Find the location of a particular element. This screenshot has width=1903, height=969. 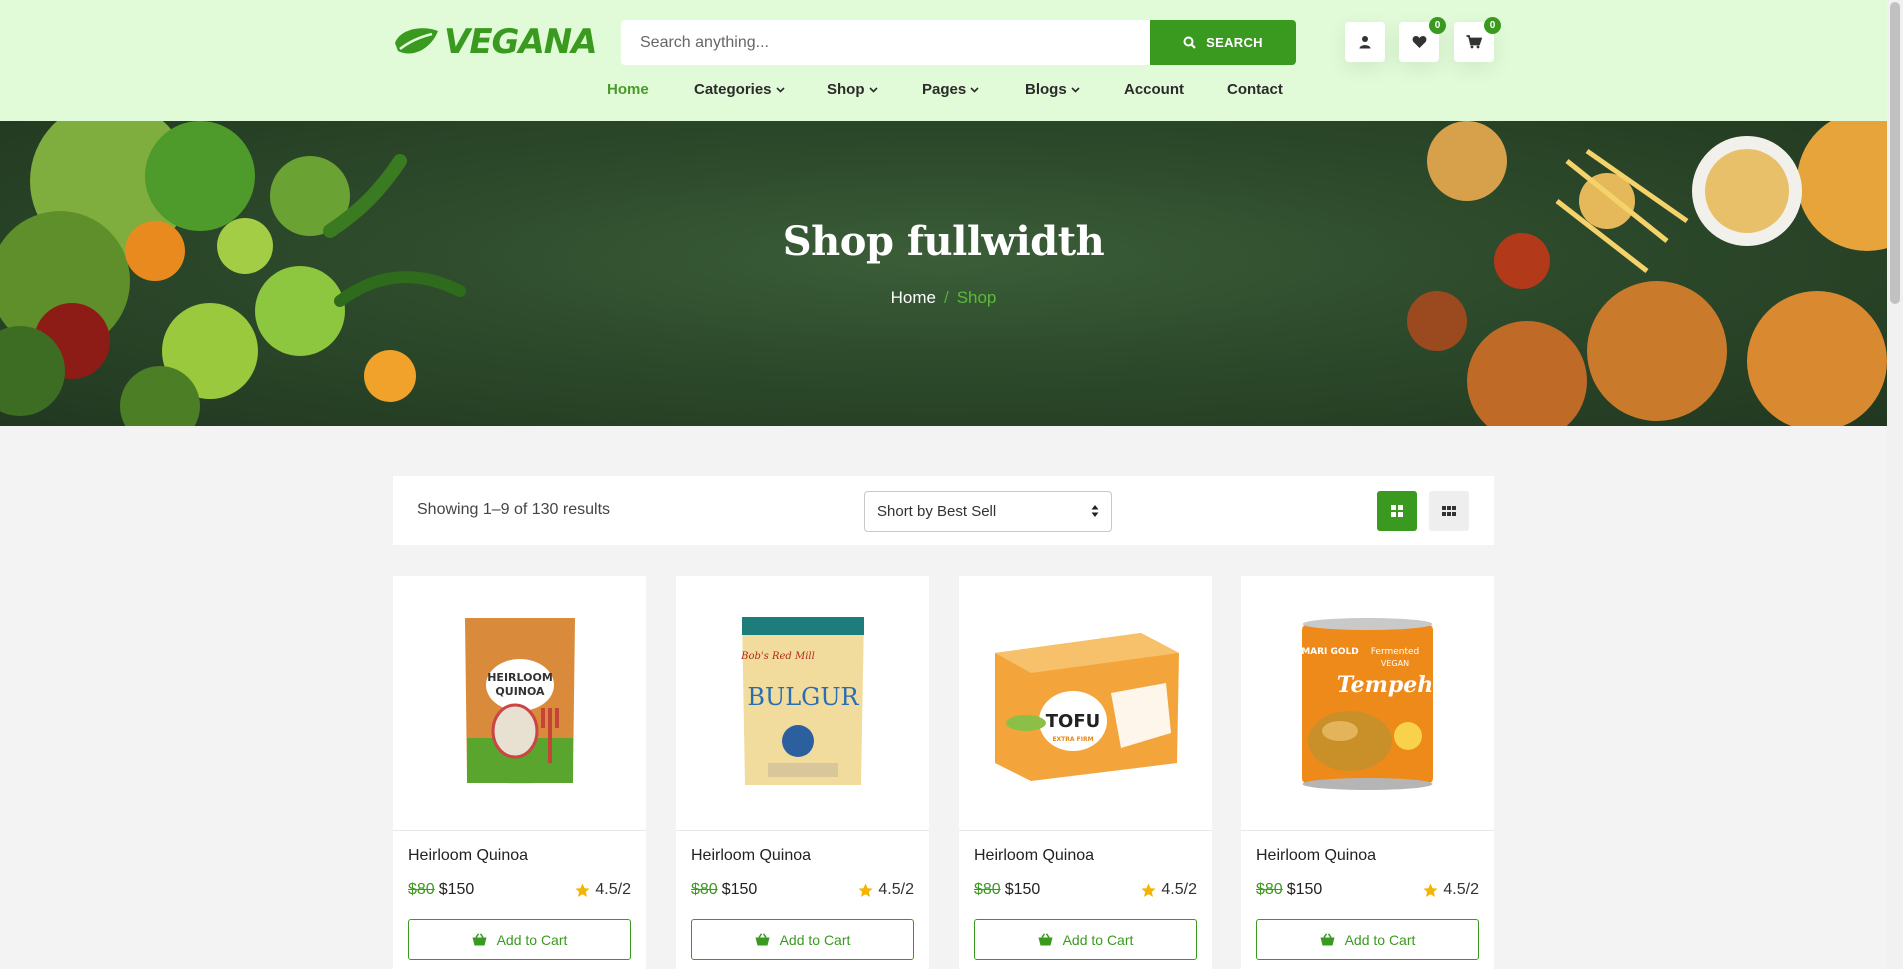

product-image-quinoa: HEIRLOOM QUINOA is located at coordinates (519, 701).